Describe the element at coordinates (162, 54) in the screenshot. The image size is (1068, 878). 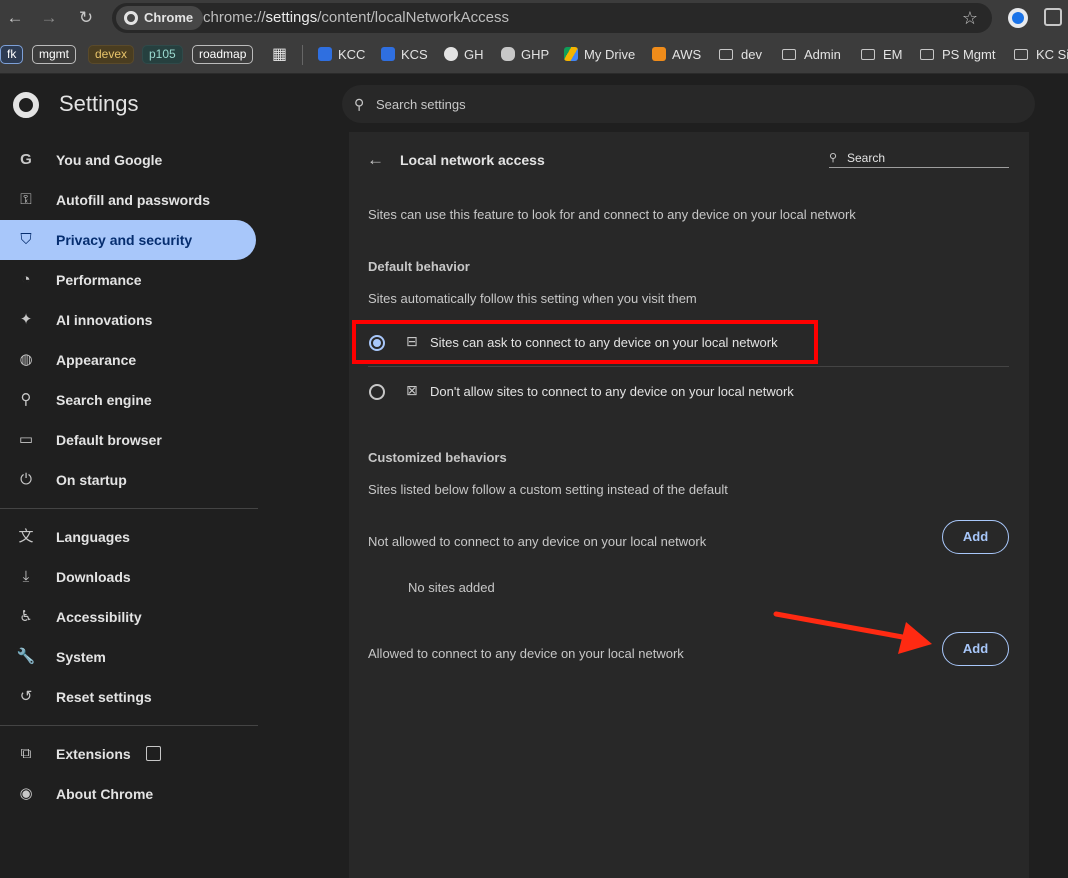
I see `bookmark-tag-p105: p105` at that location.